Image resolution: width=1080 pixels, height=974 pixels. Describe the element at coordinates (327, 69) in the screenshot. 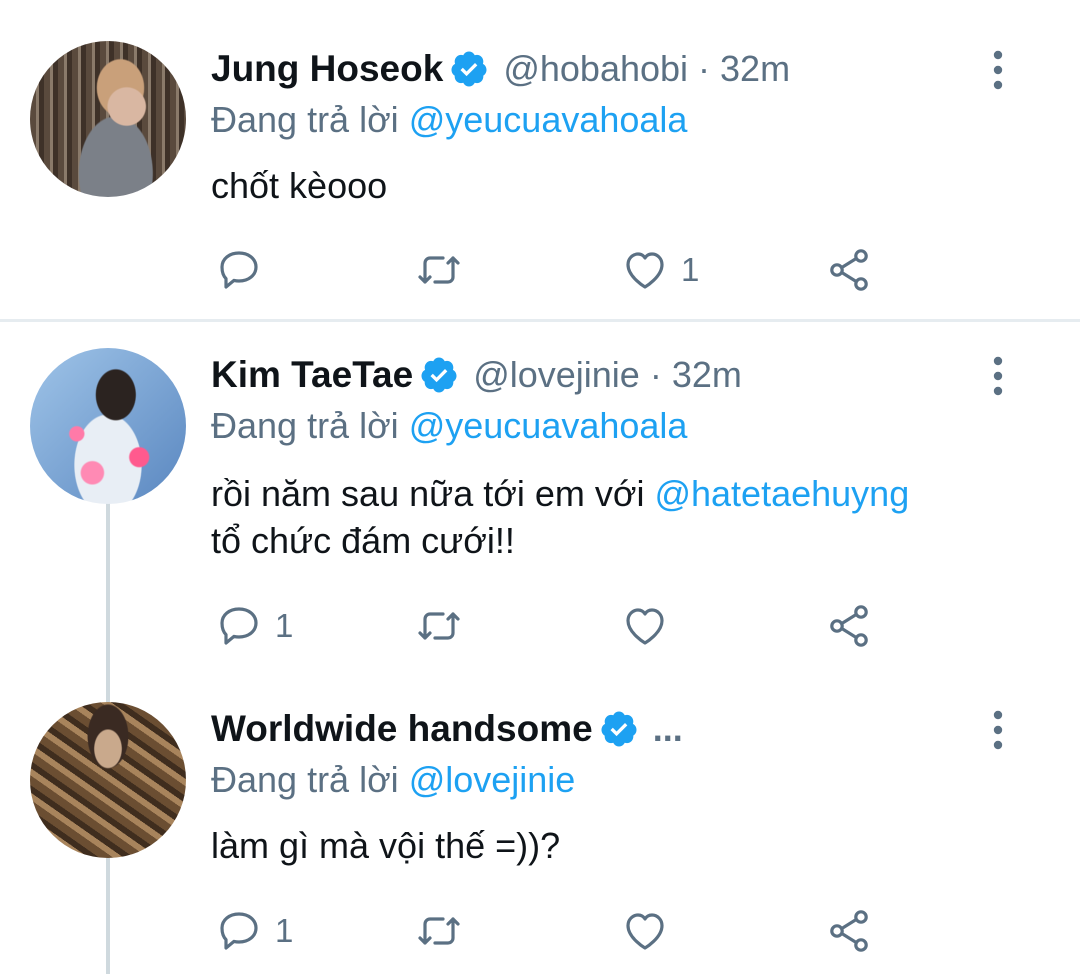

I see `author-name: Jung Hoseok` at that location.